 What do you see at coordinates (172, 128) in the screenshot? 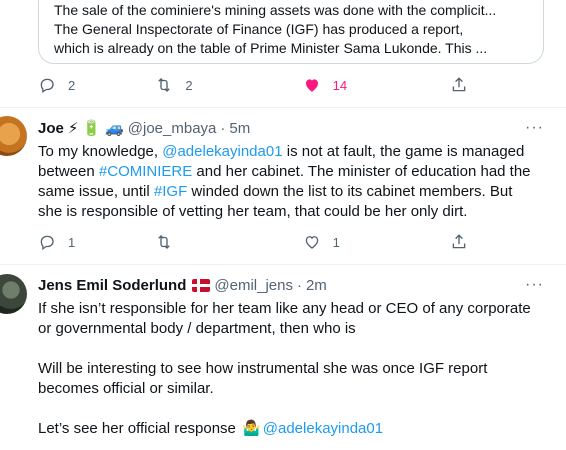
I see `author-handle: @joe_mbaya` at bounding box center [172, 128].